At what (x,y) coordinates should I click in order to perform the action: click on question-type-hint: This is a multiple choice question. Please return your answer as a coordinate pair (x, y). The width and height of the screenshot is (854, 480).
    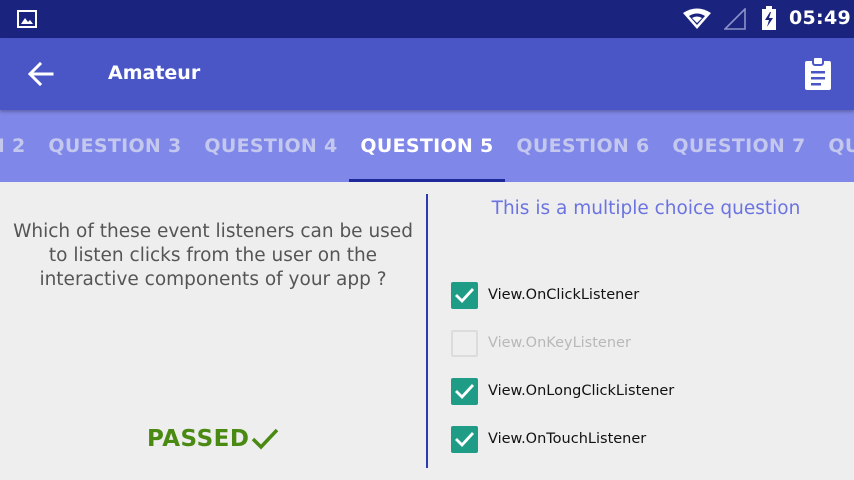
    Looking at the image, I should click on (646, 208).